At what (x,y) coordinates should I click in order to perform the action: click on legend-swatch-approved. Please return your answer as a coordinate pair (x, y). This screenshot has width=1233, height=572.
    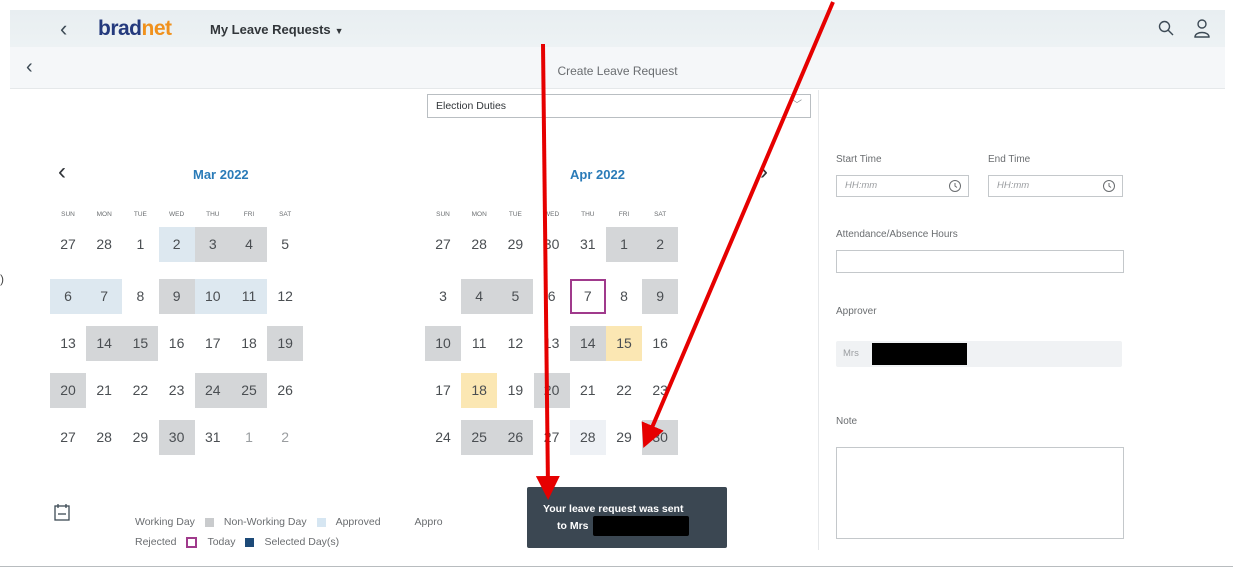
    Looking at the image, I should click on (321, 522).